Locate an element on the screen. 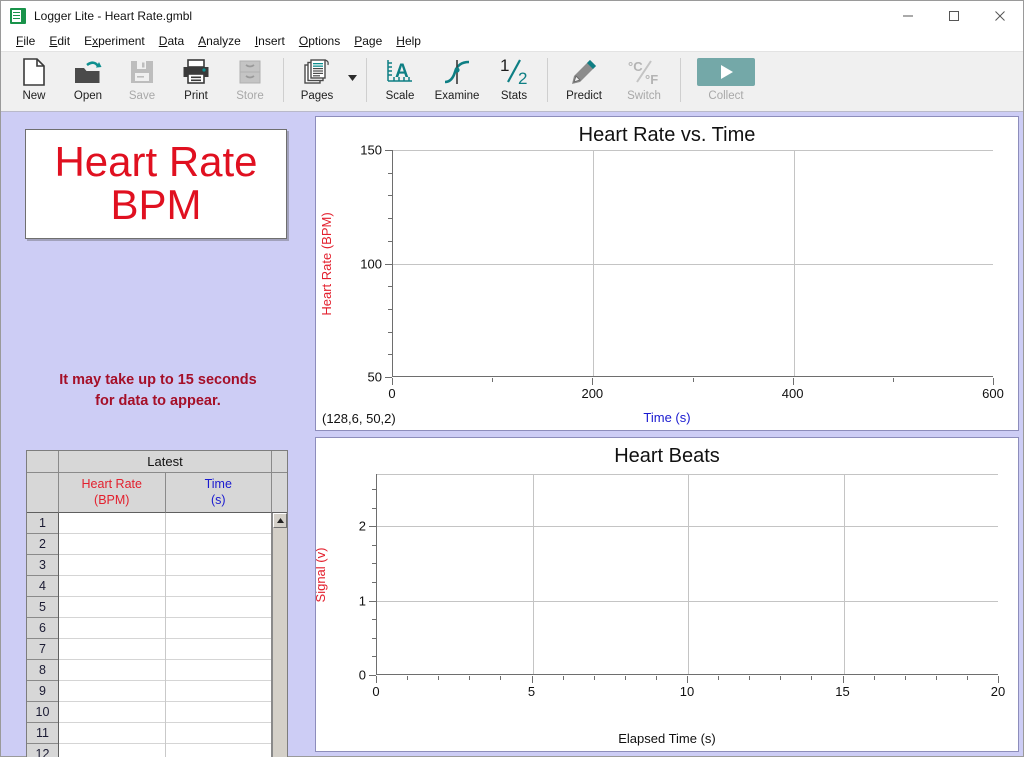  heart-rate-banner: Heart Rate BPM is located at coordinates (156, 184).